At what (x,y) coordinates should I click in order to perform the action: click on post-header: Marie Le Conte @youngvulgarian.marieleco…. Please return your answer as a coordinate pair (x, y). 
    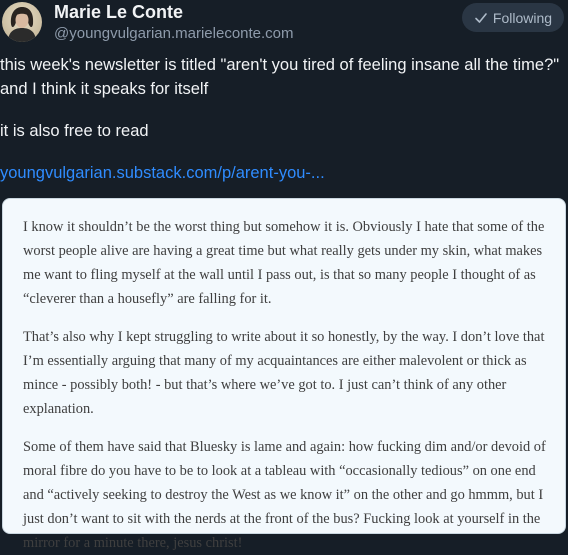
    Looking at the image, I should click on (284, 25).